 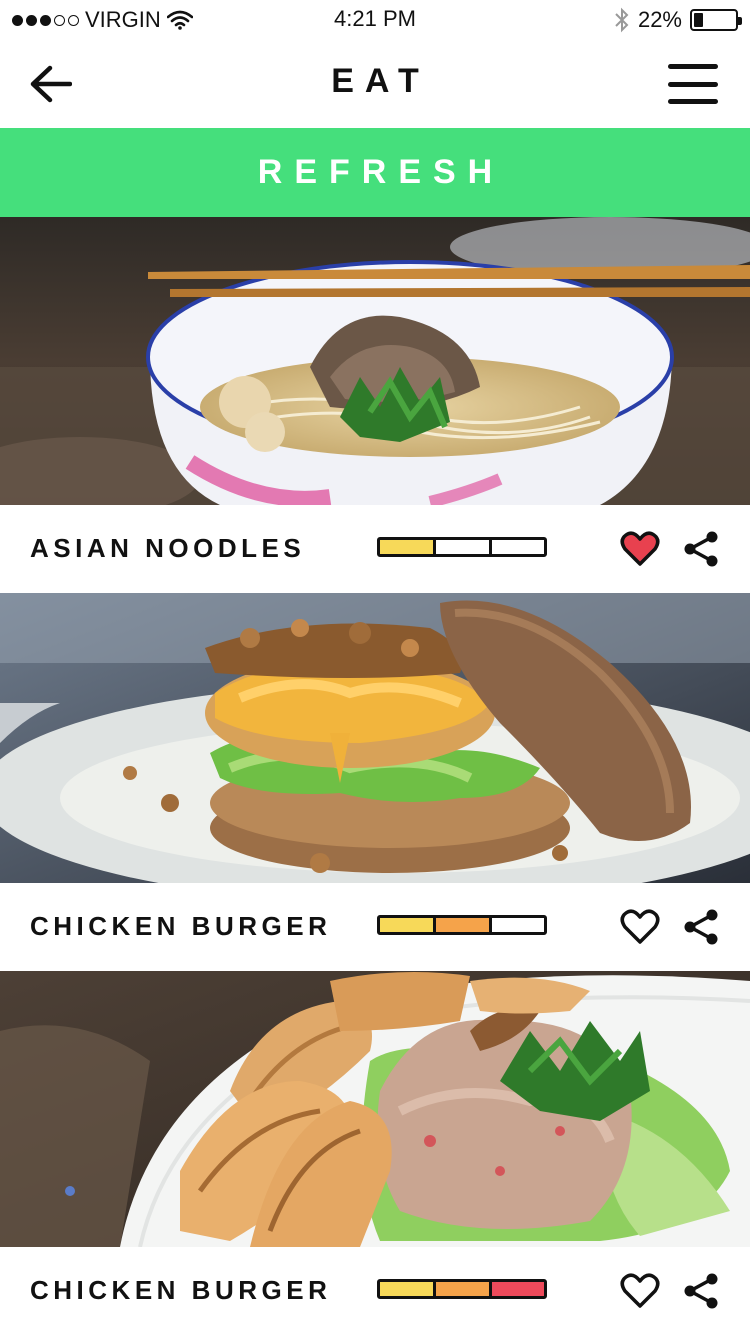 I want to click on status-right: 22%, so click(x=678, y=20).